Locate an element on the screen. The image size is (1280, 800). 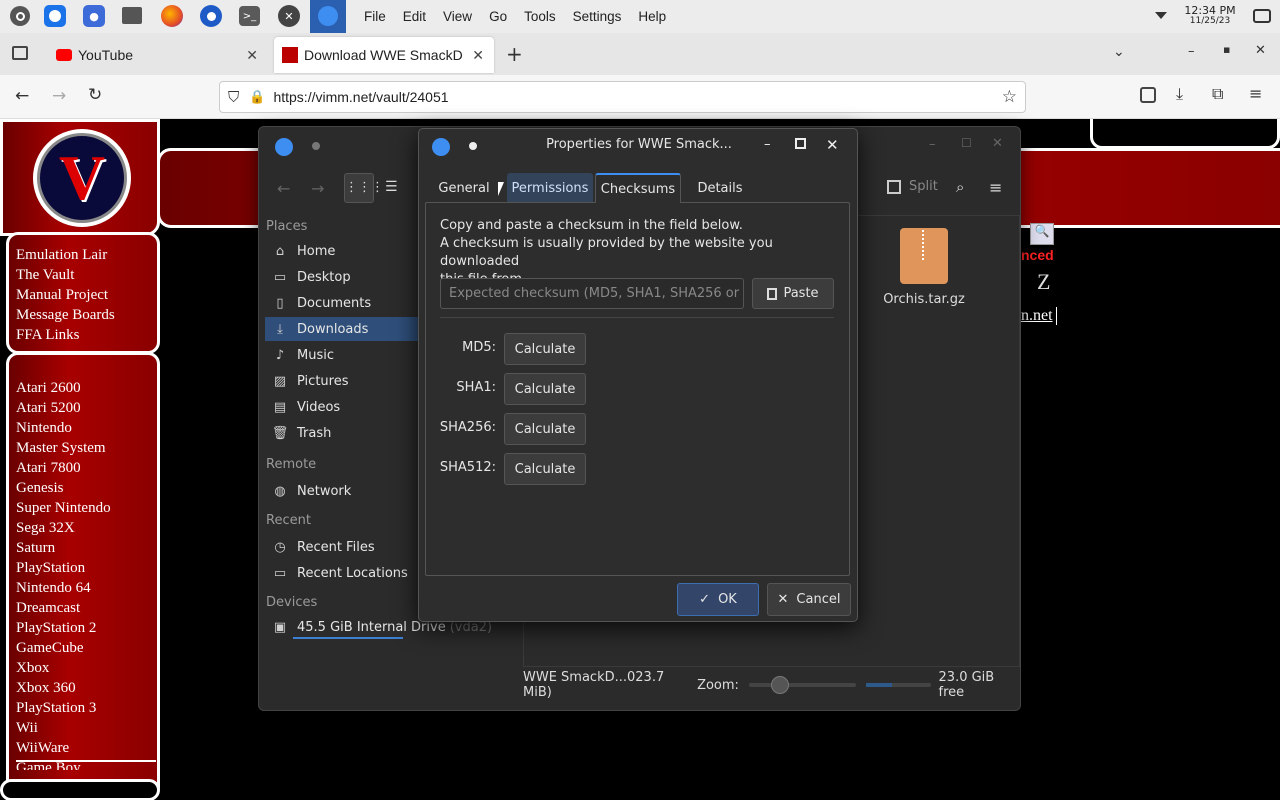
tab-checksums: Checksums is located at coordinates (638, 188).